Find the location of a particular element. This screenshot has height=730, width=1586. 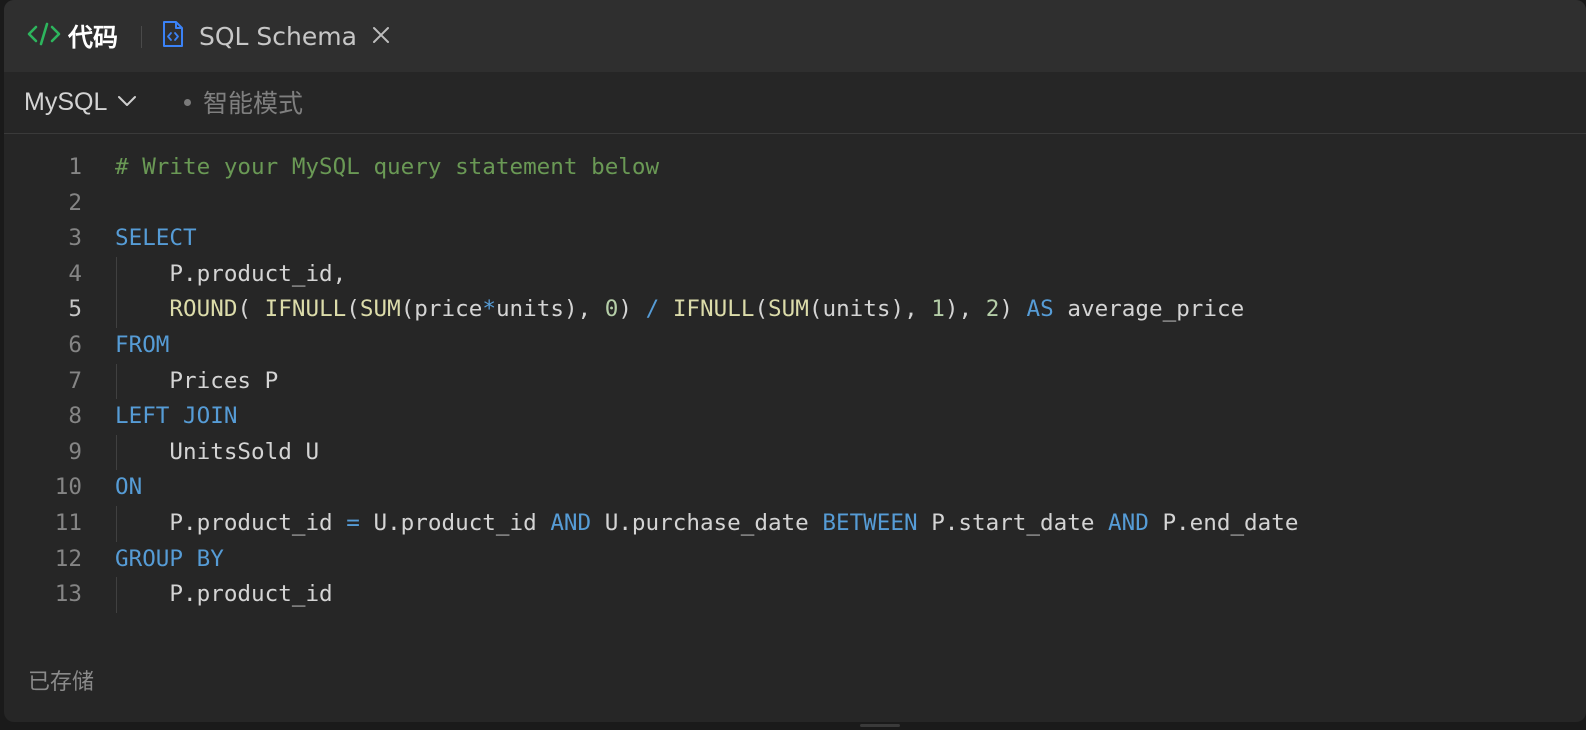

code-token: (units), is located at coordinates (870, 309).